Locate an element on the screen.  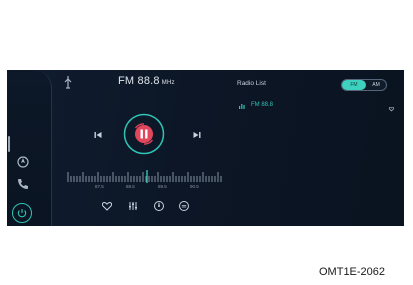
search-icon is located at coordinates (184, 206).